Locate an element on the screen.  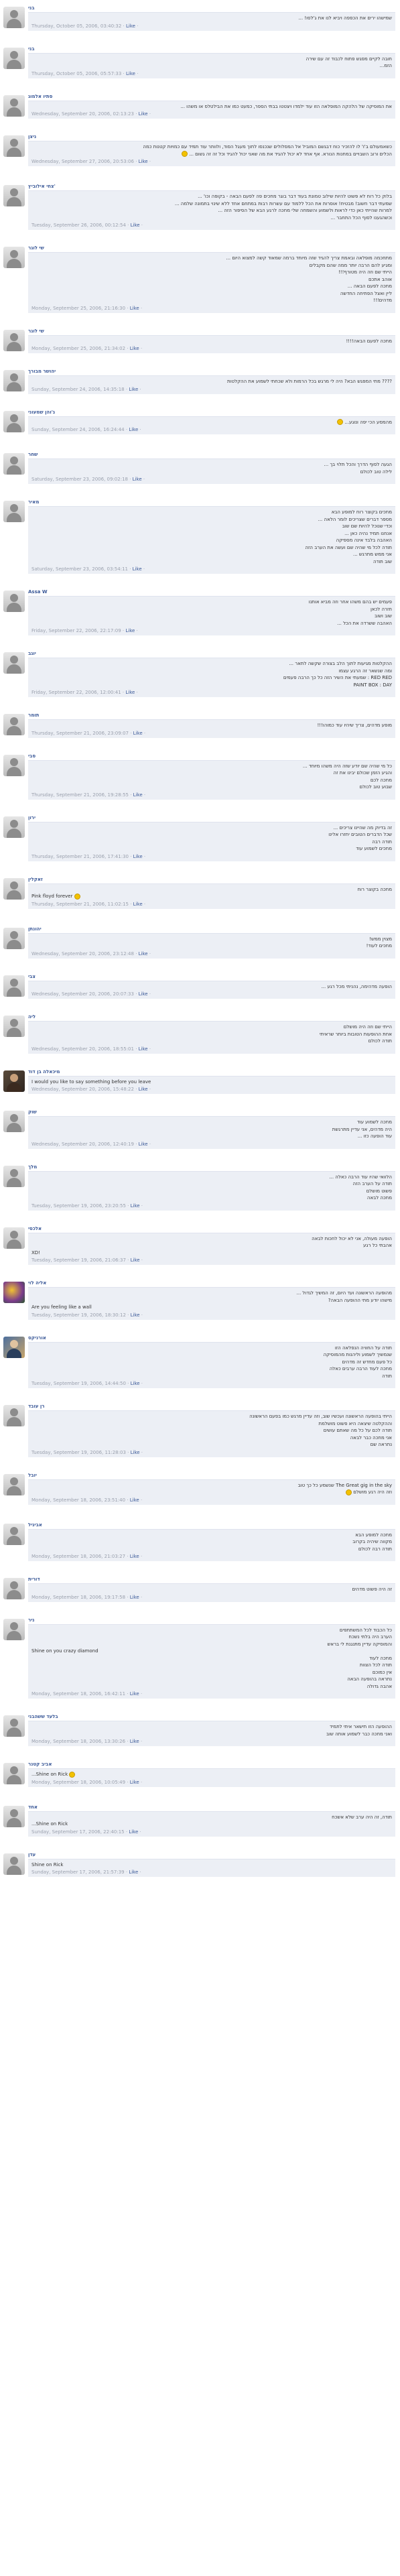
comment-author-link: יוגב is located at coordinates (32, 654).